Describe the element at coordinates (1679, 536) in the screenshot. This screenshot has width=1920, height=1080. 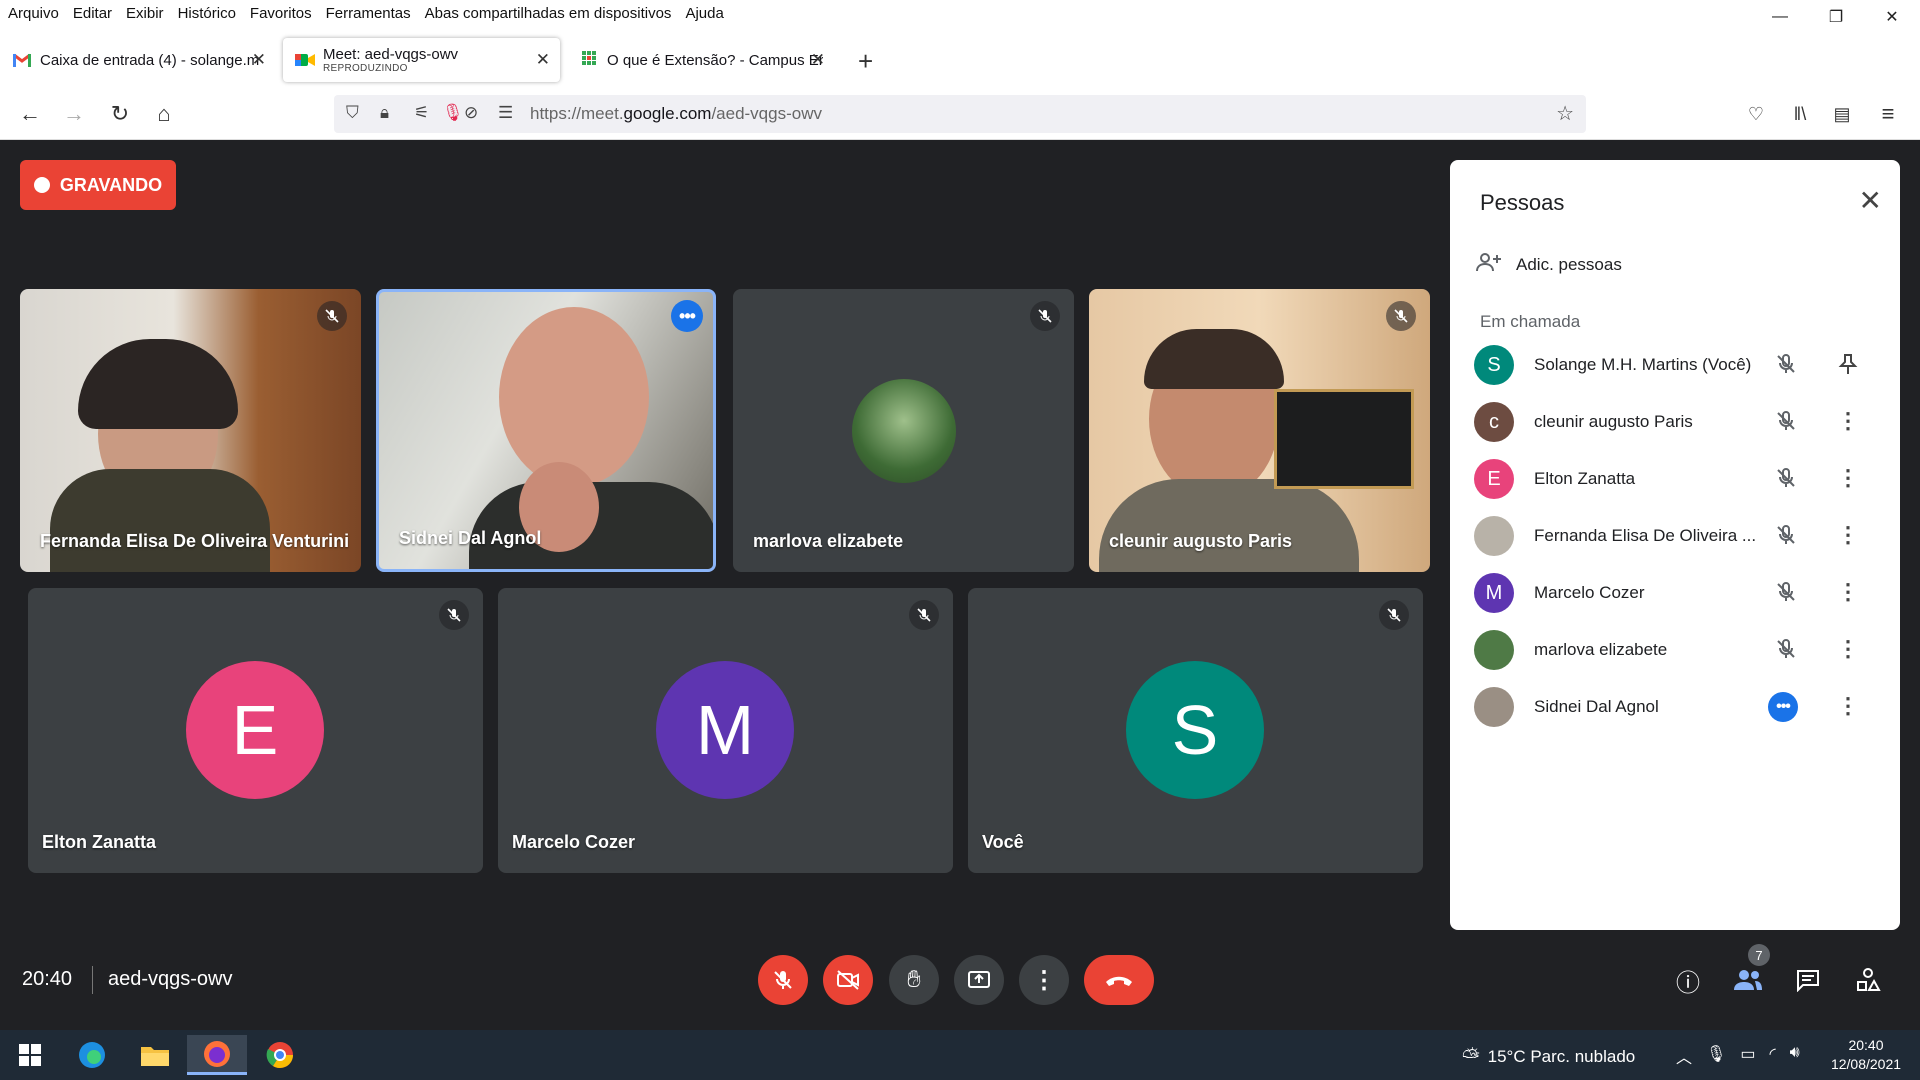
I see `participant-row: Fernanda Elisa De Oliveira ... ⋮` at that location.